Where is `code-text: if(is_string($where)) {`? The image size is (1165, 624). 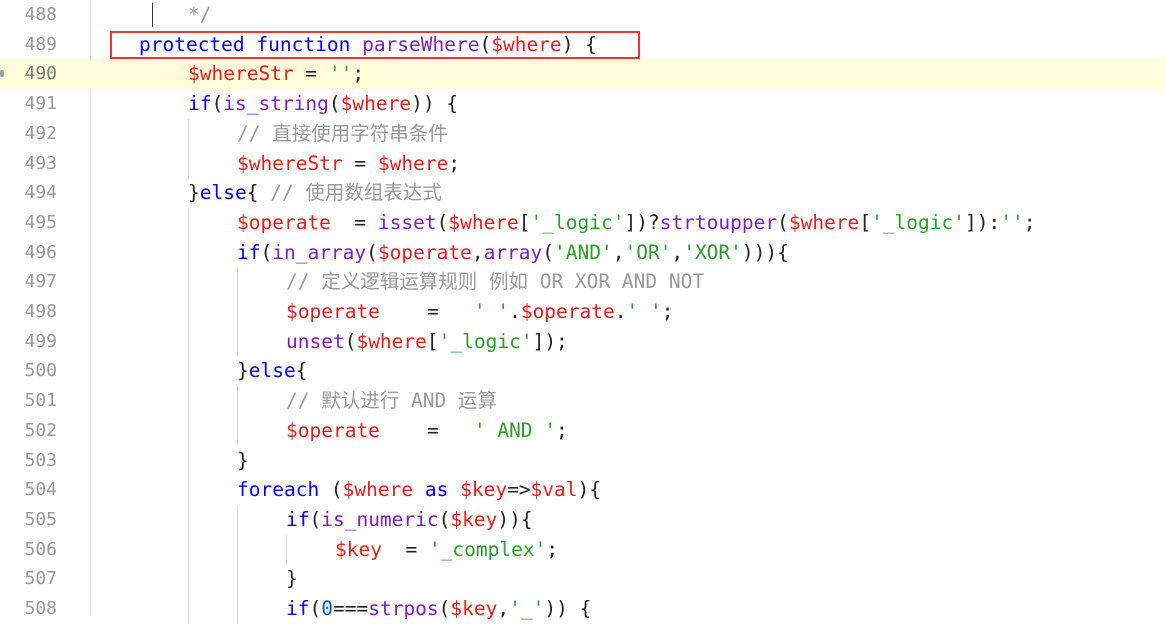 code-text: if(is_string($where)) { is located at coordinates (323, 104).